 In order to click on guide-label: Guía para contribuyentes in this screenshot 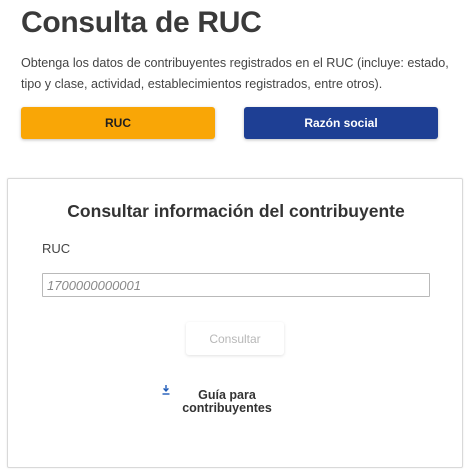, I will do `click(227, 402)`.